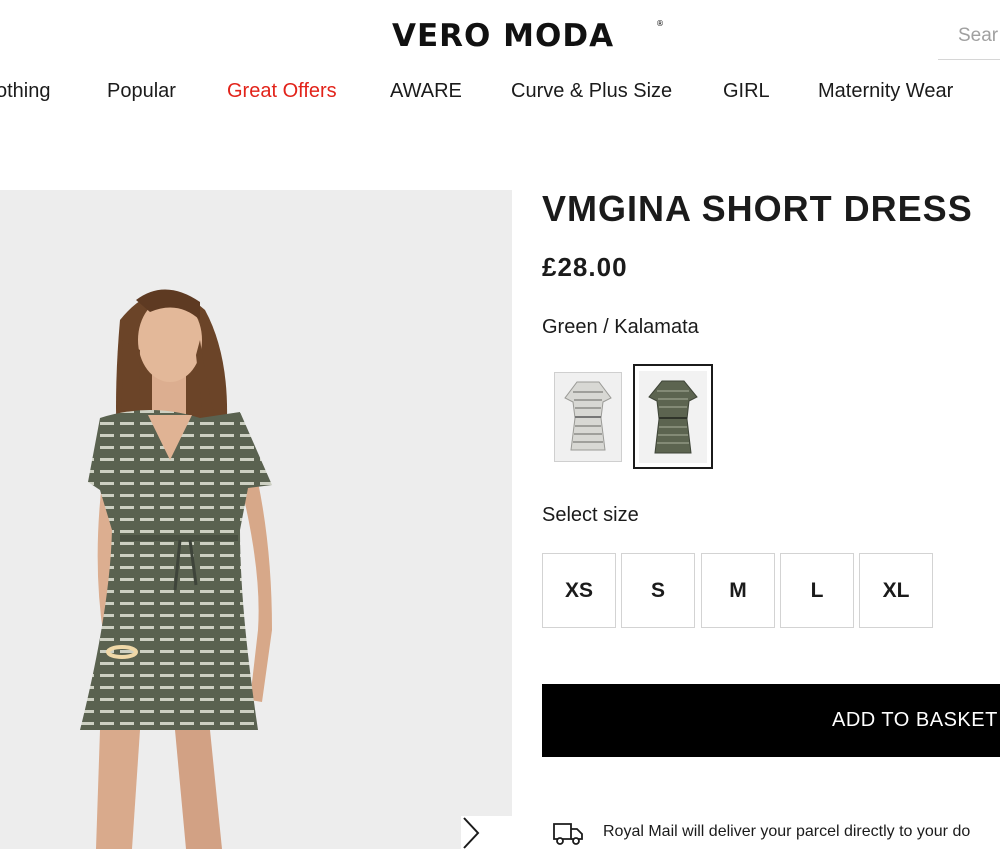 The width and height of the screenshot is (1000, 849). Describe the element at coordinates (620, 327) in the screenshot. I see `selected-color-name: Green / Kalamata` at that location.